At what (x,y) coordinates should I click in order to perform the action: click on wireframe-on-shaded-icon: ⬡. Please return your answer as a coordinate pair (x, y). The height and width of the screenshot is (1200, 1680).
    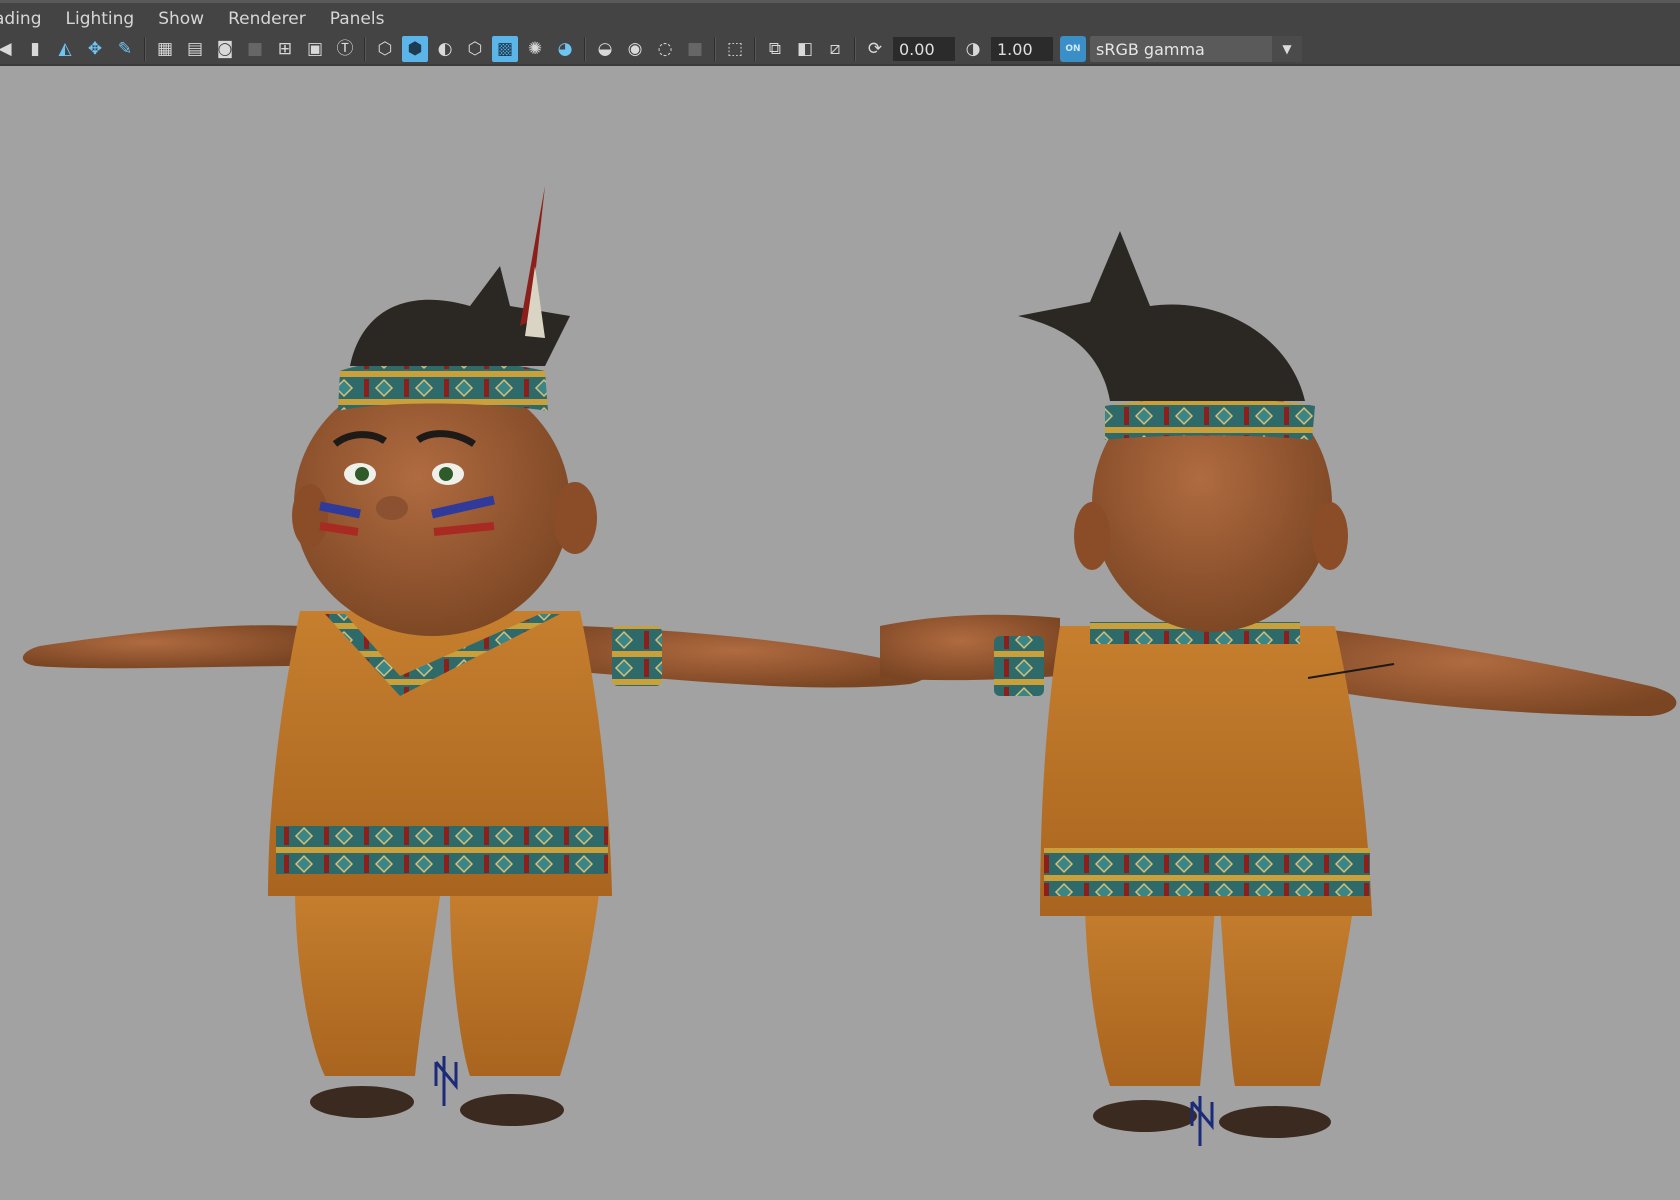
    Looking at the image, I should click on (475, 49).